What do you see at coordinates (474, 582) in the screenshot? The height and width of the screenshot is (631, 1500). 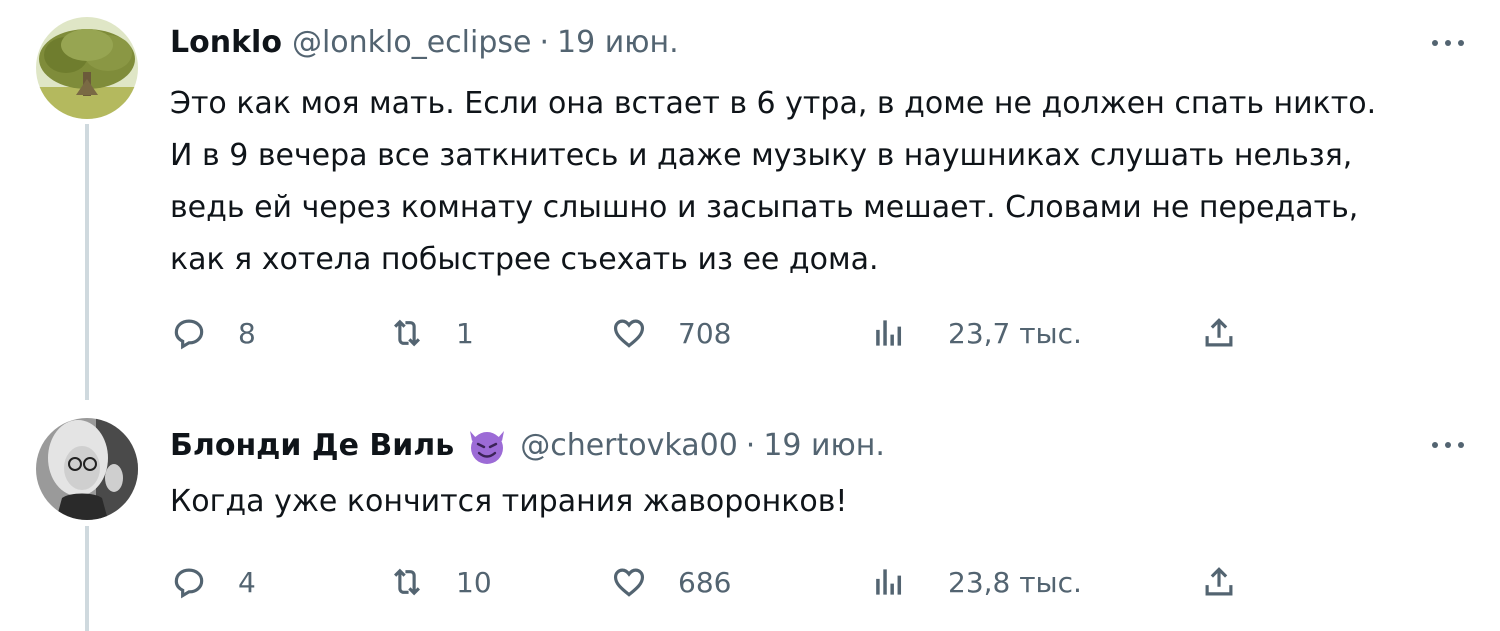 I see `retweet-count: 10` at bounding box center [474, 582].